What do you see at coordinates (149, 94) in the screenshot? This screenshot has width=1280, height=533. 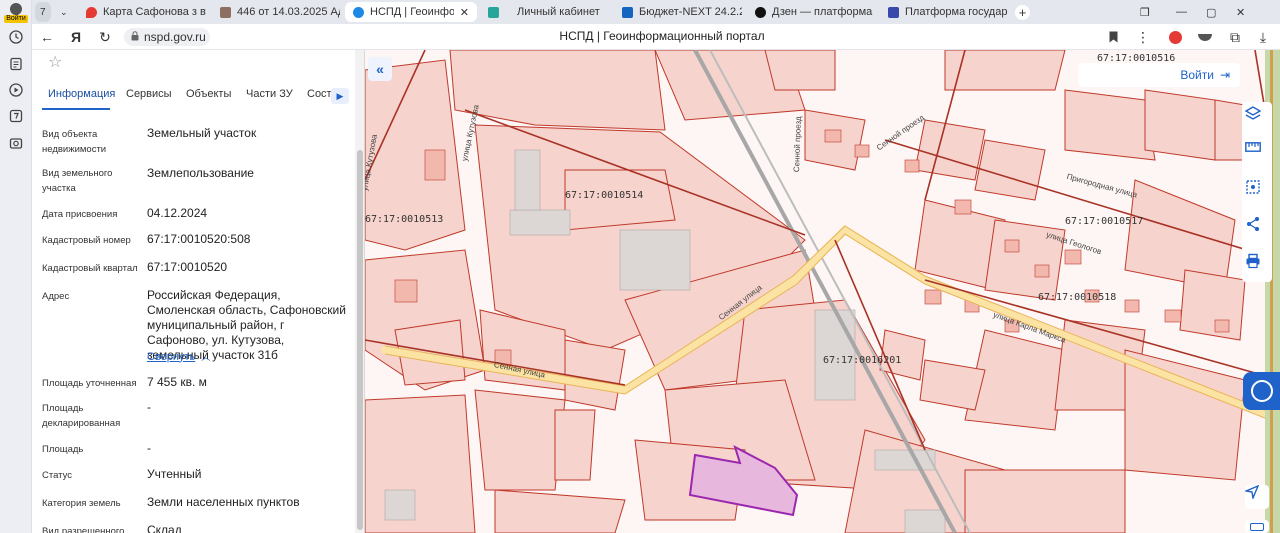 I see `tab-services: Сервисы` at bounding box center [149, 94].